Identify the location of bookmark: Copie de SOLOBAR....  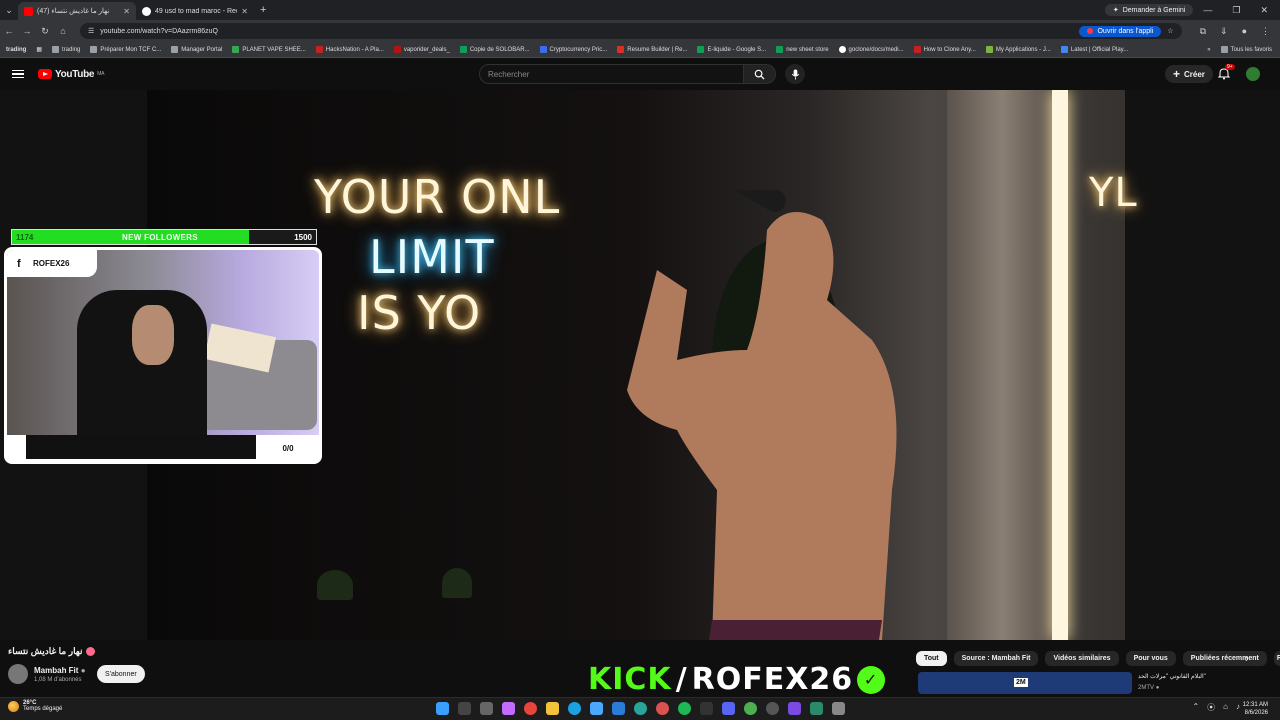
(494, 49).